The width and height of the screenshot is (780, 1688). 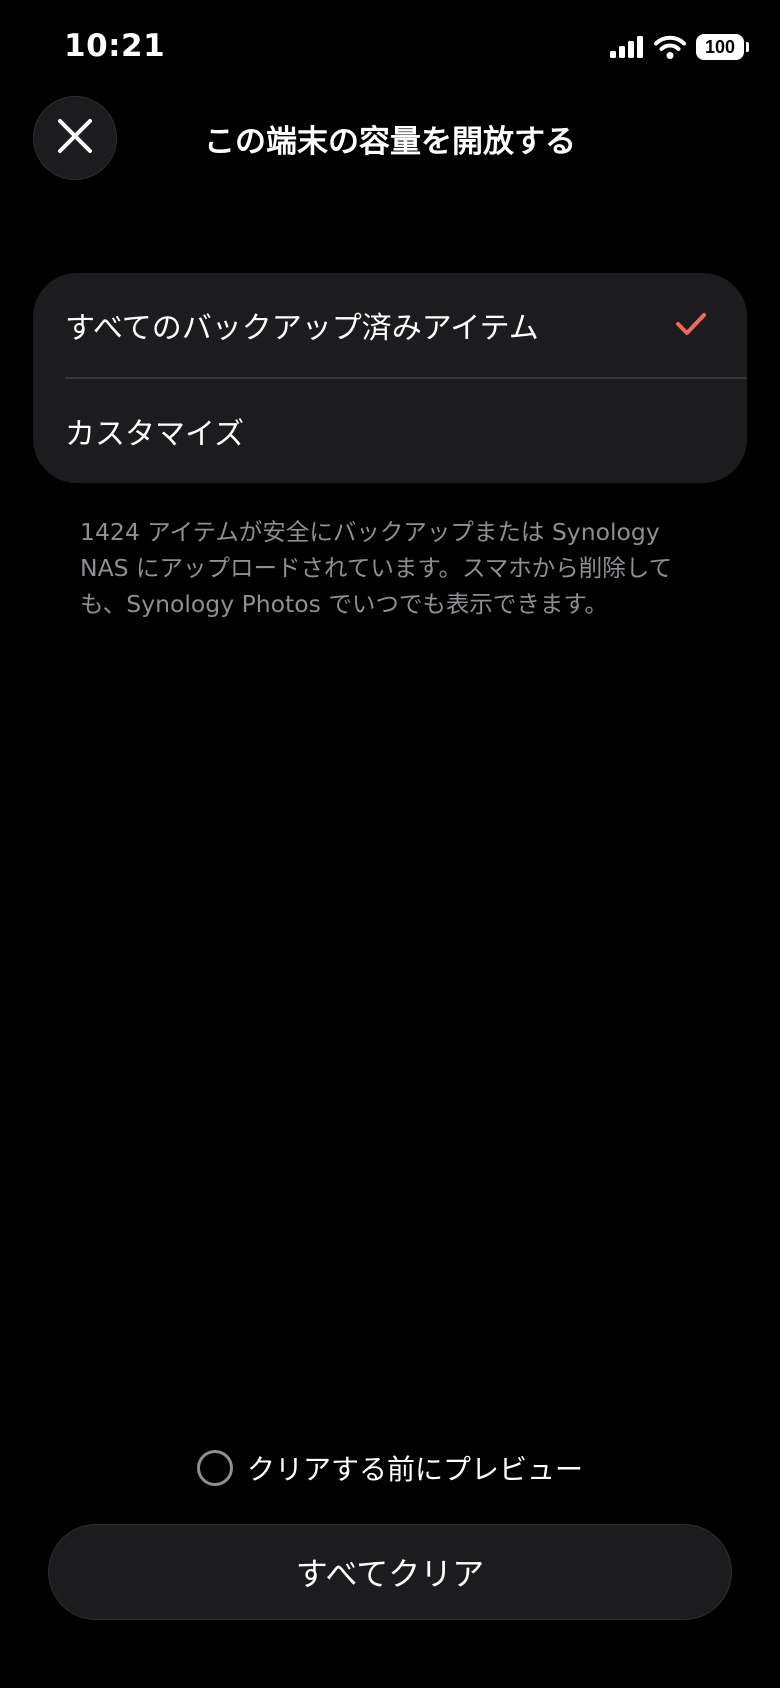 I want to click on status-icons: 100, so click(x=679, y=47).